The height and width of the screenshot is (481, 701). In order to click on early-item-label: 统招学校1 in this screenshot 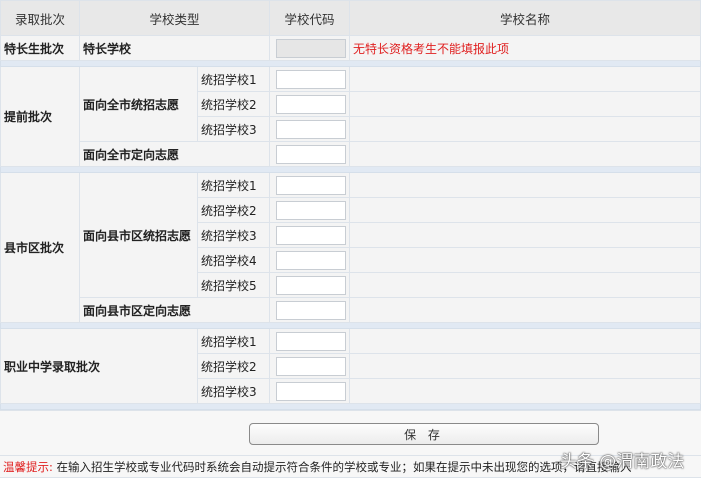, I will do `click(233, 79)`.